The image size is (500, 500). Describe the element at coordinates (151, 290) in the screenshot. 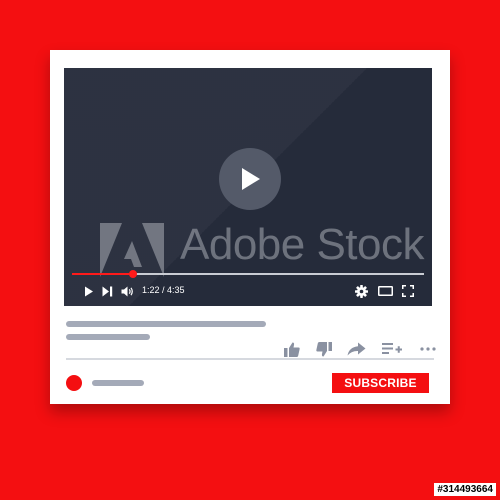

I see `elapsed-time: 1:22` at that location.